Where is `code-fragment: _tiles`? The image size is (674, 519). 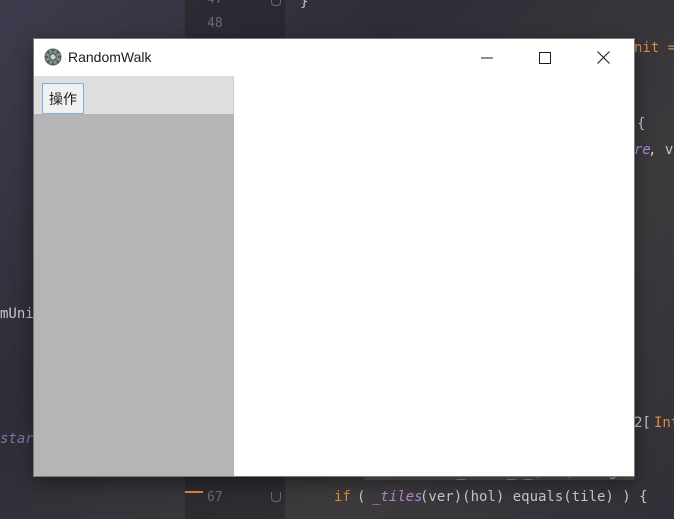
code-fragment: _tiles is located at coordinates (397, 497).